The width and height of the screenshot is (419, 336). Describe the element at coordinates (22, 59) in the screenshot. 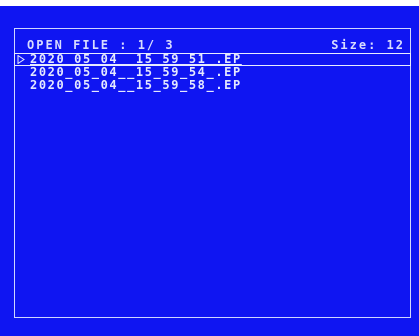

I see `selection-cursor-icon` at that location.